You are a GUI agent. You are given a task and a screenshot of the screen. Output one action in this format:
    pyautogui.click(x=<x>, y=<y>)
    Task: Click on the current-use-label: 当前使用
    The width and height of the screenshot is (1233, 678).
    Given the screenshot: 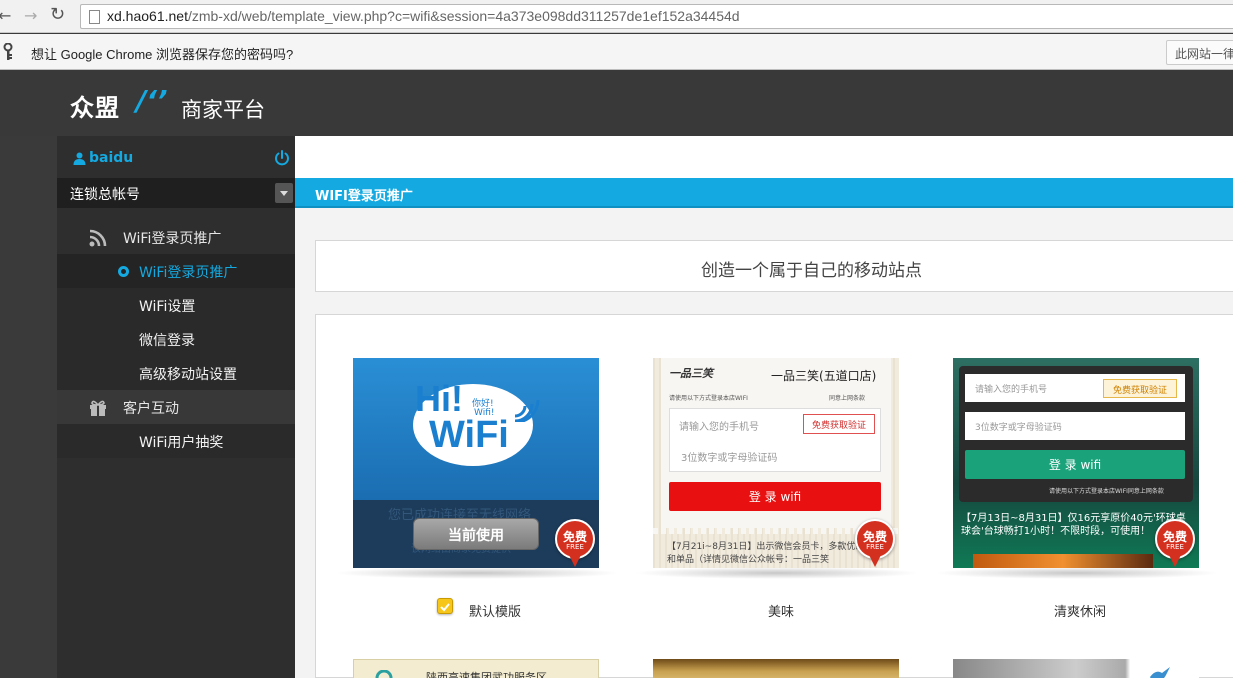 What is the action you would take?
    pyautogui.click(x=476, y=536)
    